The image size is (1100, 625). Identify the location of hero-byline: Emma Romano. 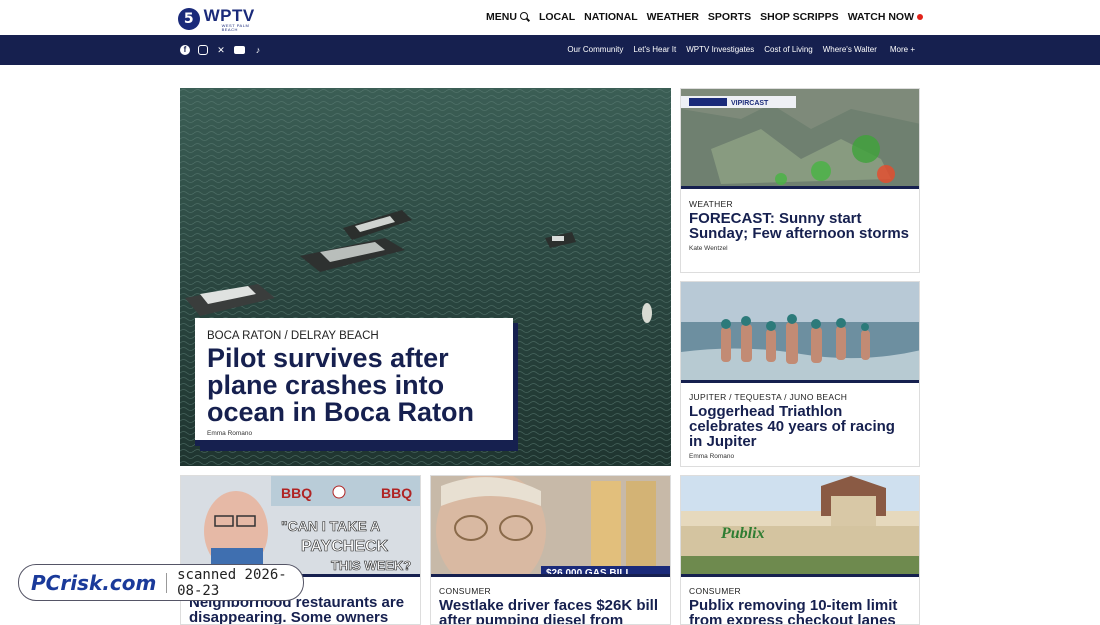
(354, 433).